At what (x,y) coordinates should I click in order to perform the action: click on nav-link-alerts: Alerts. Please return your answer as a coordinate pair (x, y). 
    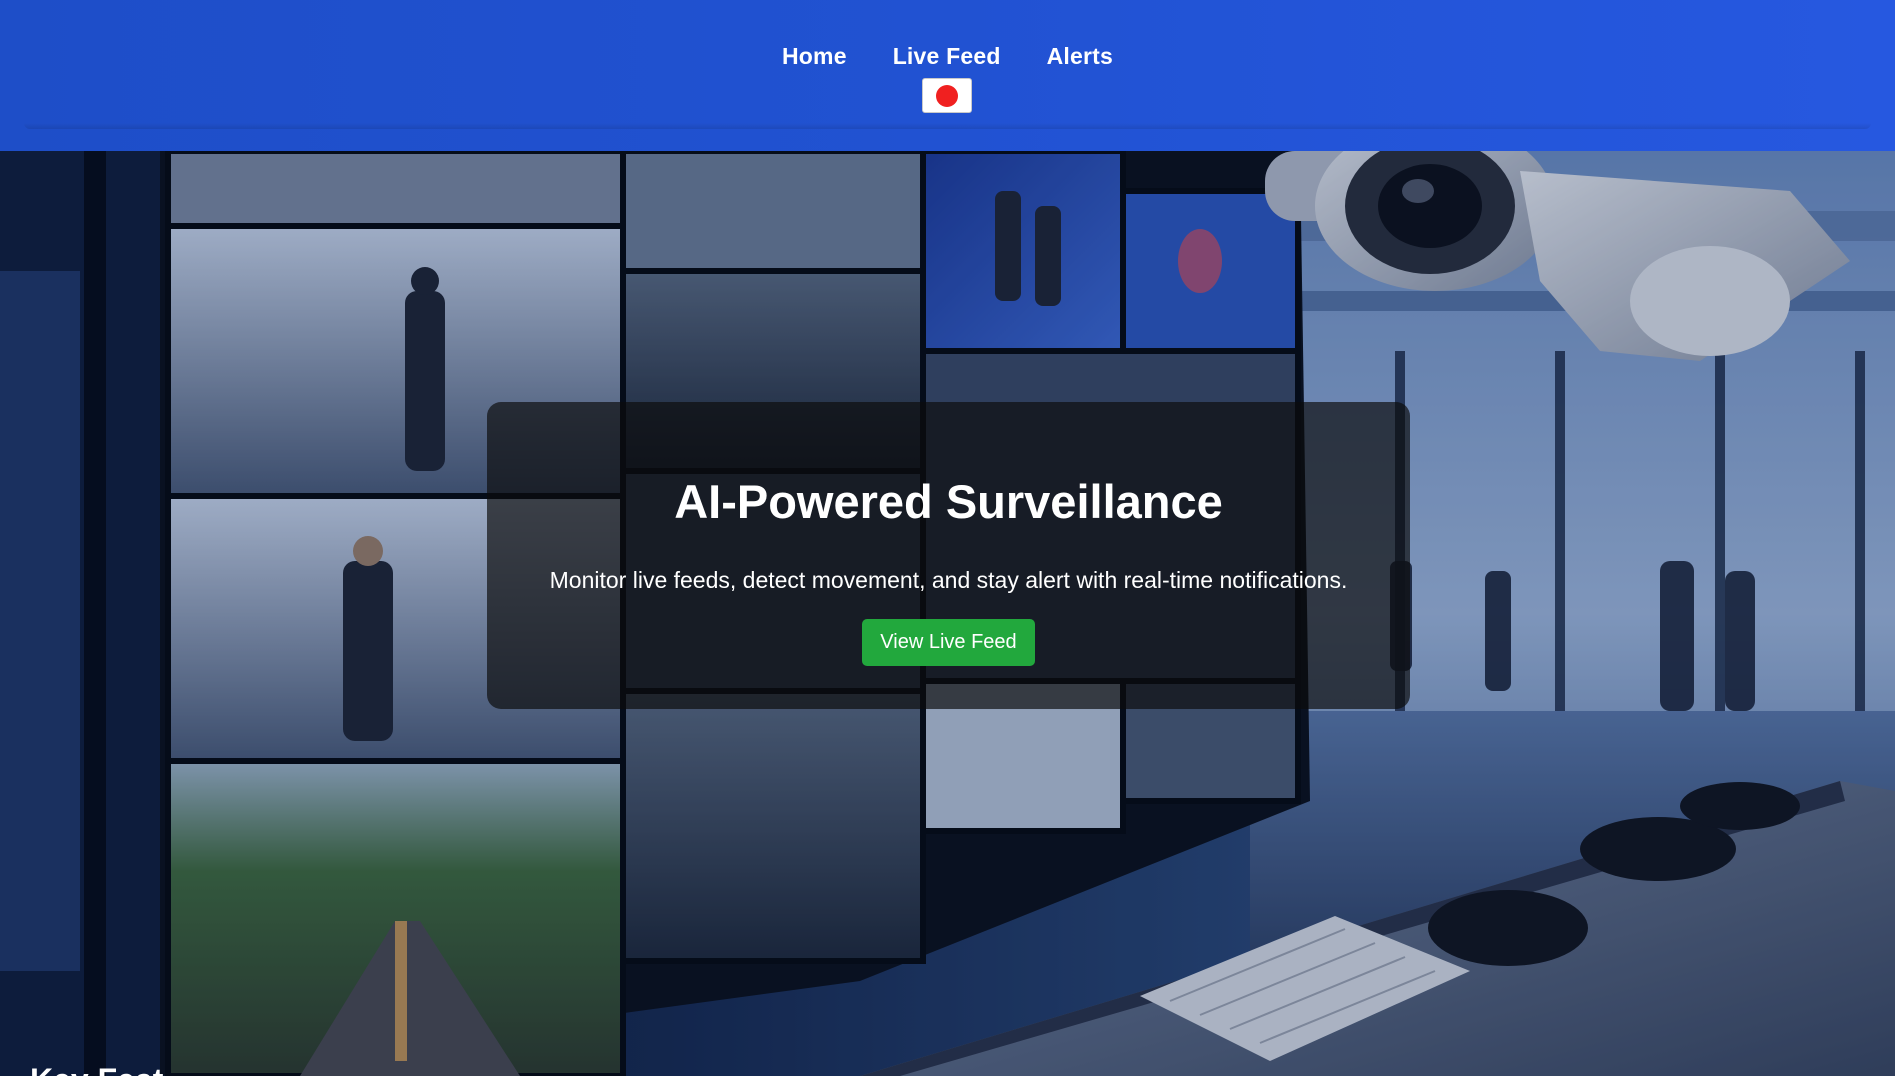
    Looking at the image, I should click on (1080, 56).